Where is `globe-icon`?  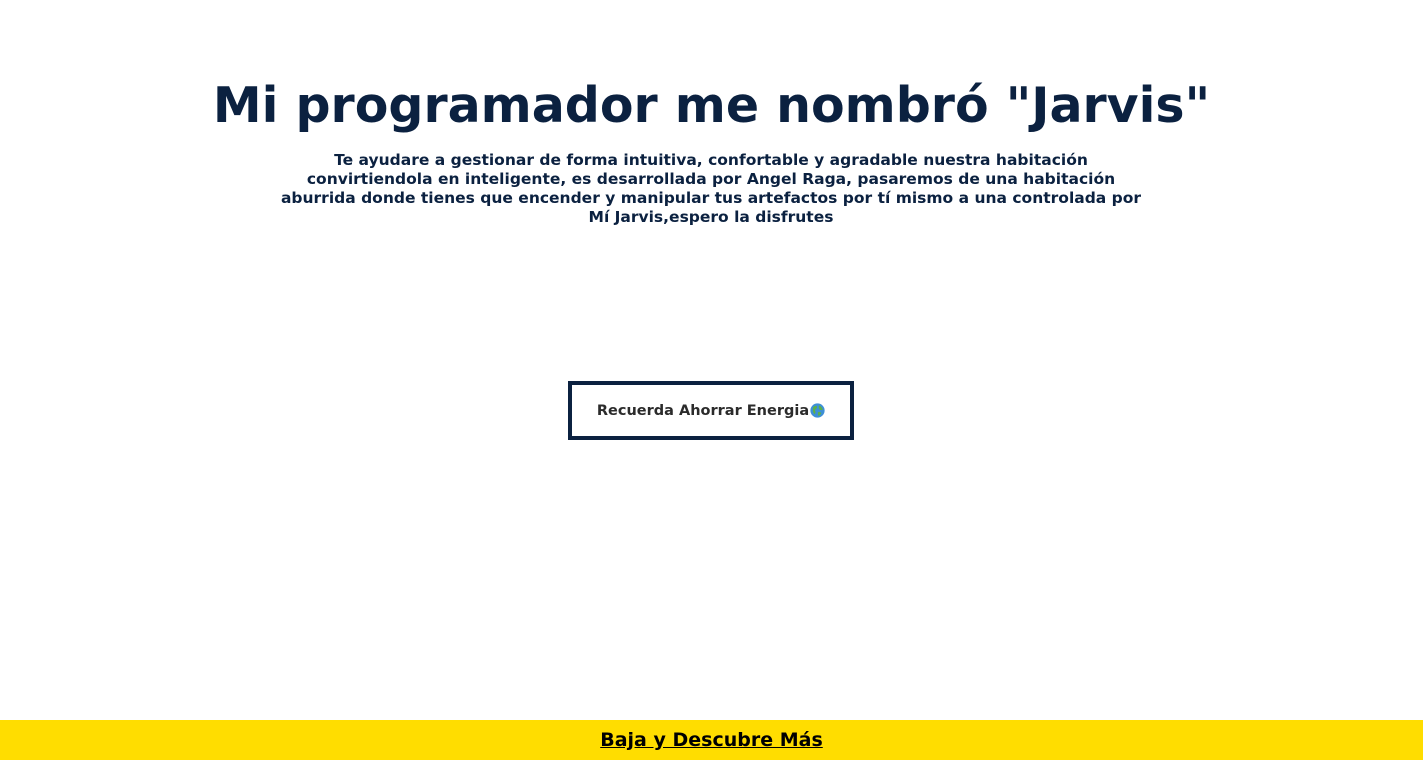
globe-icon is located at coordinates (817, 410).